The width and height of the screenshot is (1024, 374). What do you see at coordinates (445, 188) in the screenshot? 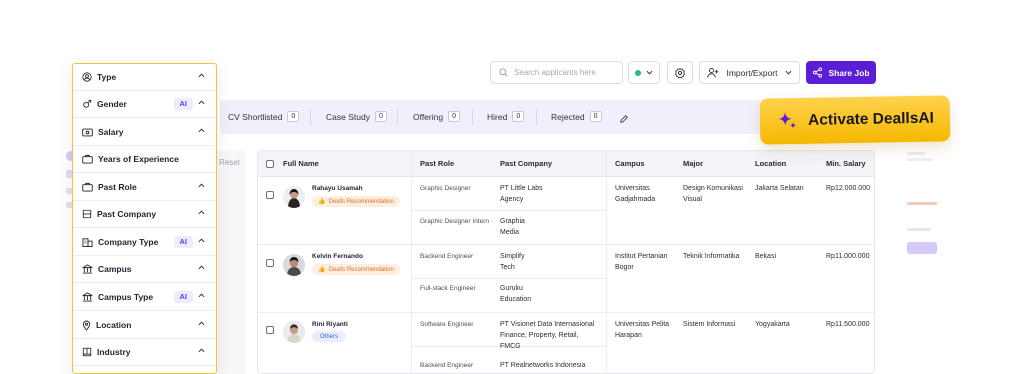
I see `past-role: Graphic Designer` at bounding box center [445, 188].